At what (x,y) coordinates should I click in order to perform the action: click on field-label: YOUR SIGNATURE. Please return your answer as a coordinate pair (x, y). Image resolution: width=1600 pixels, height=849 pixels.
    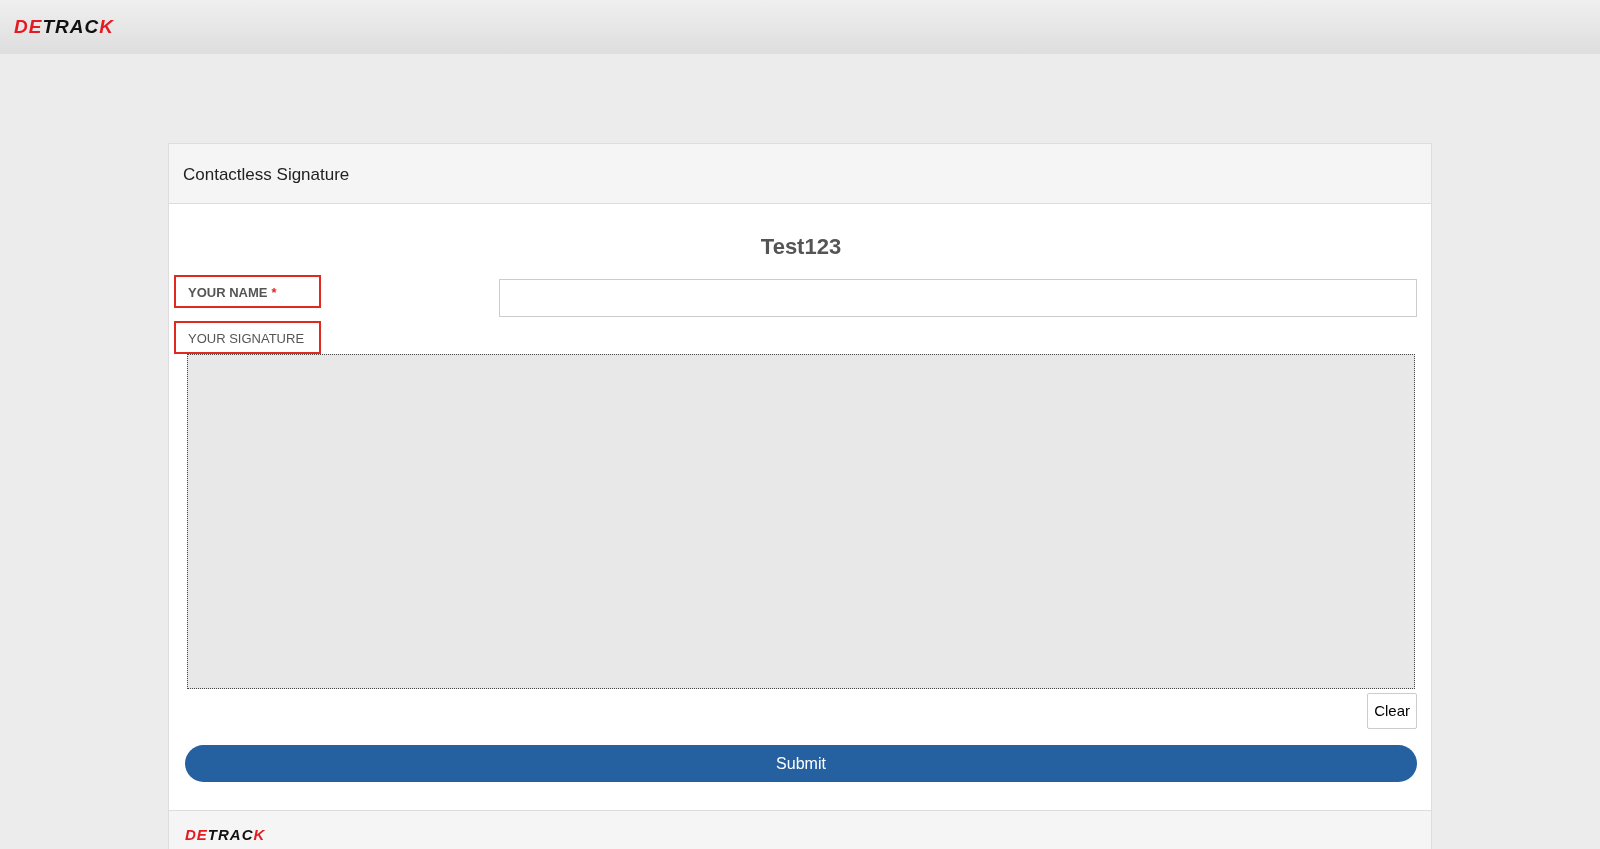
    Looking at the image, I should click on (247, 337).